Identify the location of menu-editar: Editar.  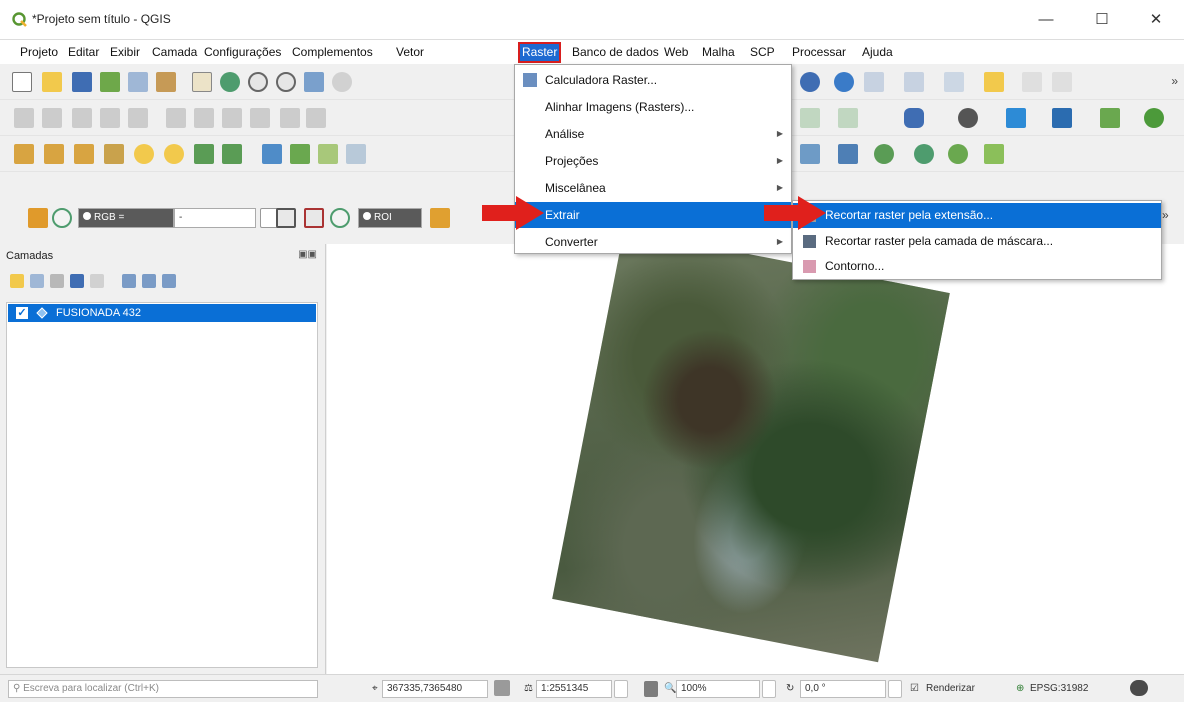
(83, 52).